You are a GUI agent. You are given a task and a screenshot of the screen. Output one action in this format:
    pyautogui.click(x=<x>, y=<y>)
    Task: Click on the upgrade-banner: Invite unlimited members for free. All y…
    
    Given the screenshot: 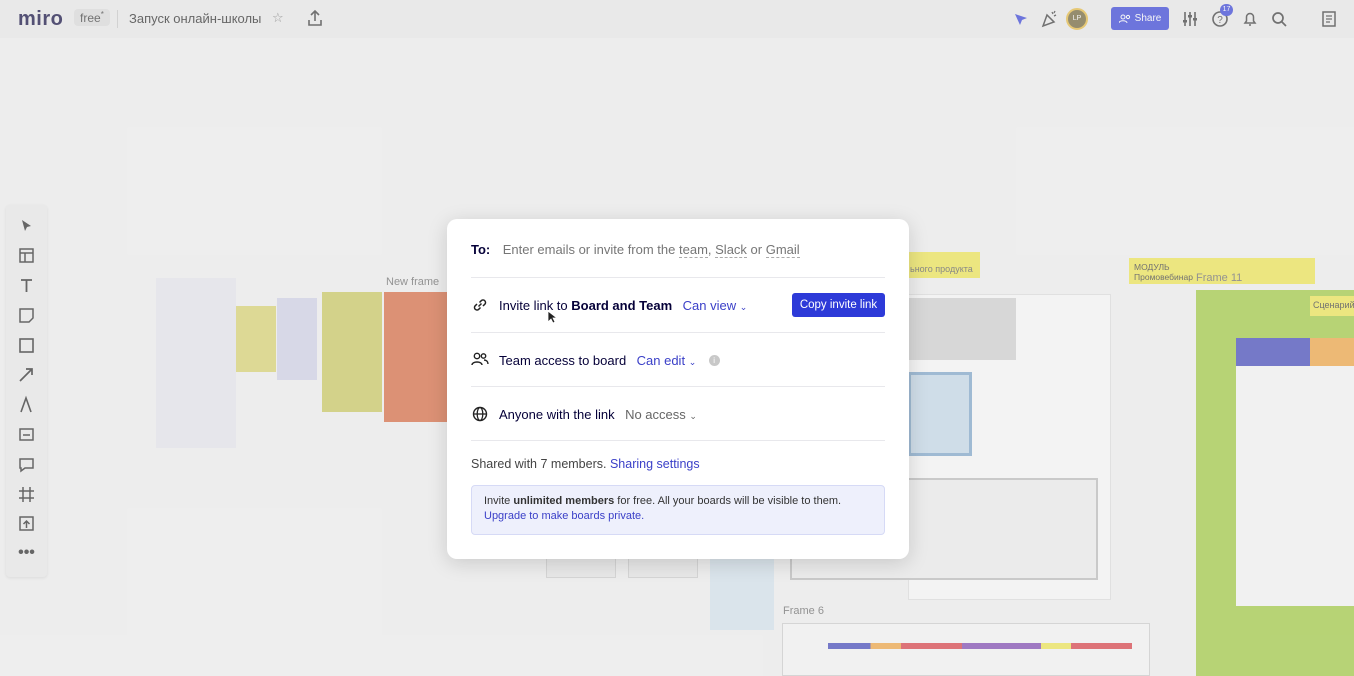 What is the action you would take?
    pyautogui.click(x=678, y=510)
    